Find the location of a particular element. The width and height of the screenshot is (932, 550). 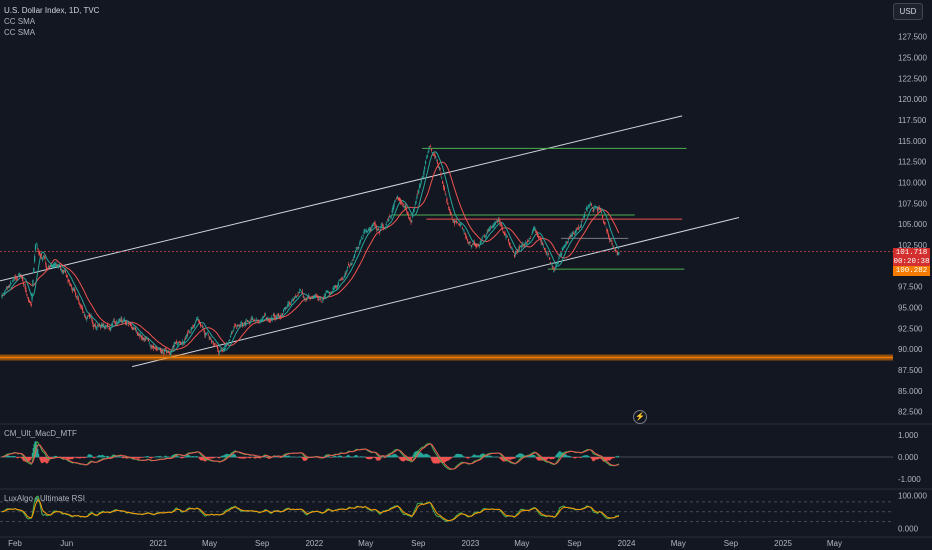

rsi-signal-line is located at coordinates (310, 510).